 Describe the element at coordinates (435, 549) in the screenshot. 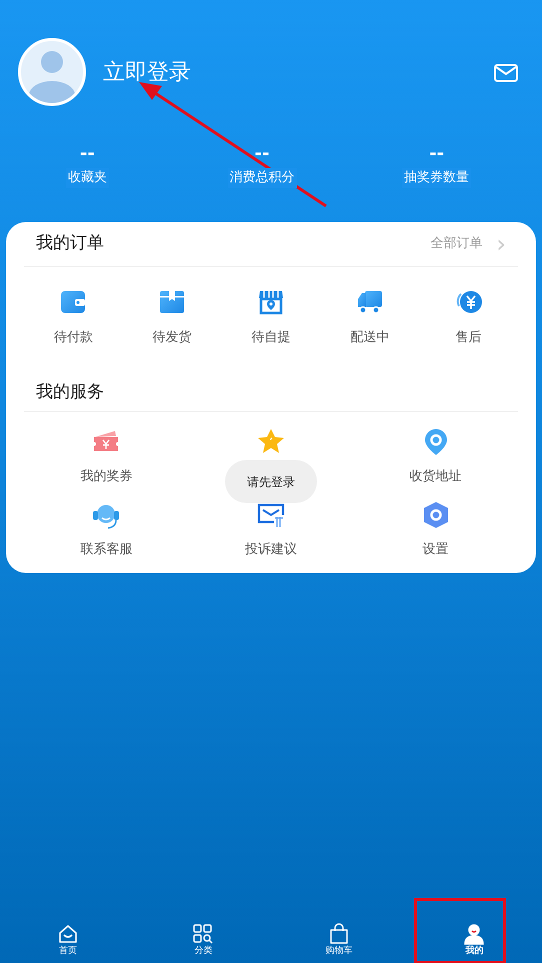

I see `service-label: 设置` at that location.